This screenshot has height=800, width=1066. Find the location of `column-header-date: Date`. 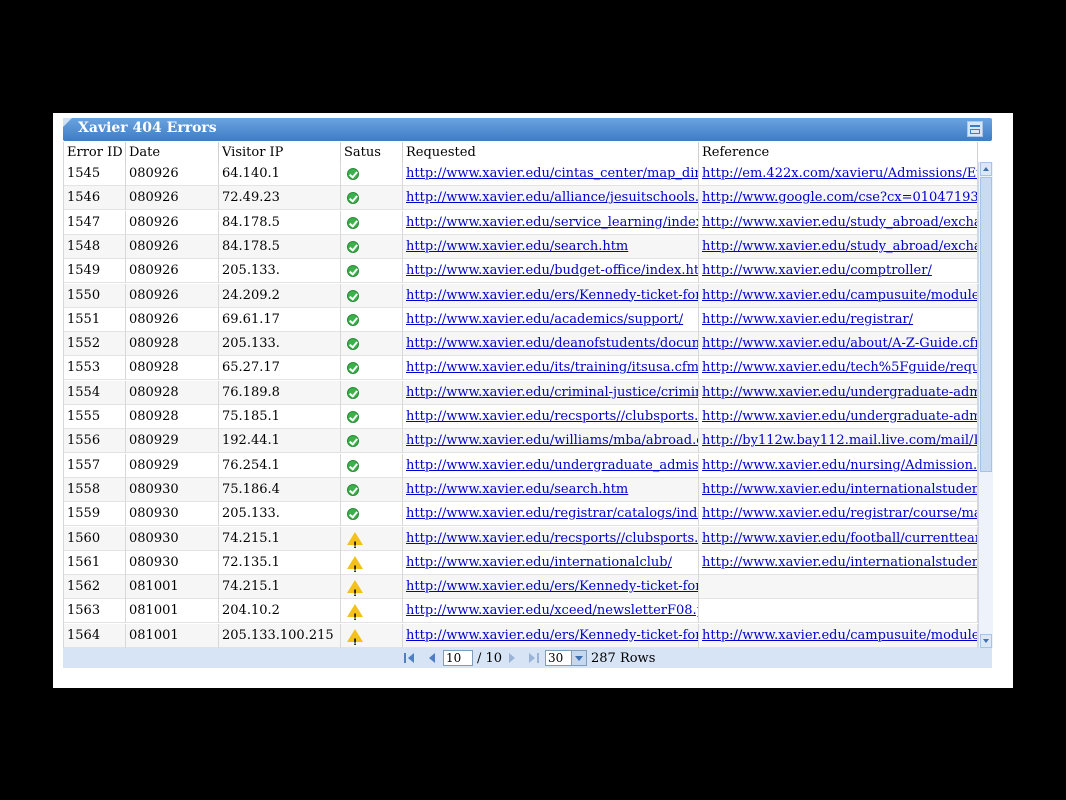

column-header-date: Date is located at coordinates (172, 152).